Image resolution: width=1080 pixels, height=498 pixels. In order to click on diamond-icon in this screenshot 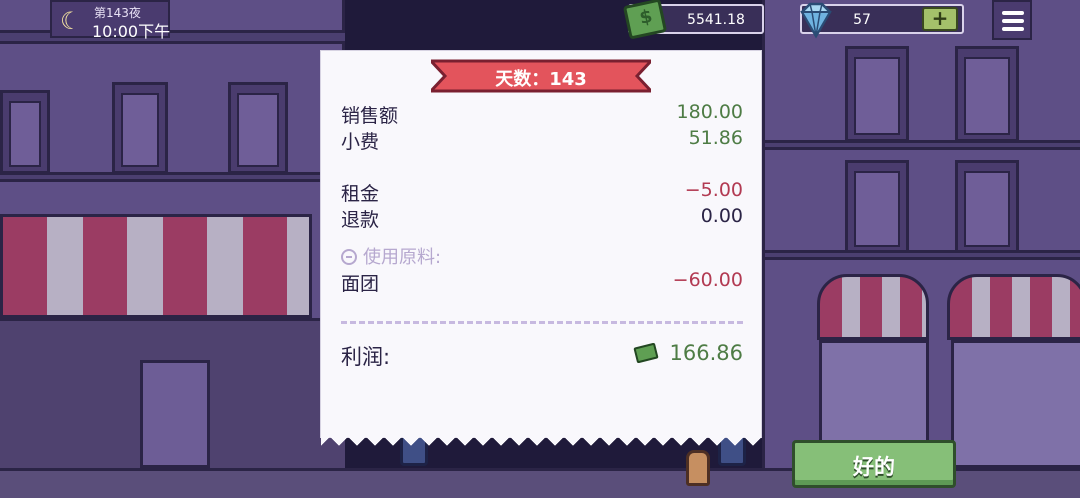, I will do `click(816, 20)`.